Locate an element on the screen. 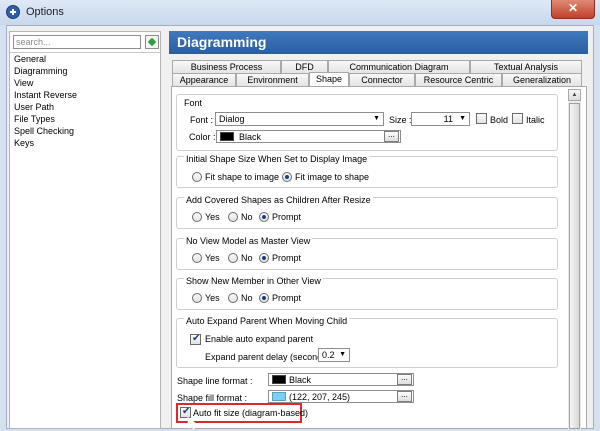 Image resolution: width=600 pixels, height=431 pixels. page-title: Diagramming is located at coordinates (378, 42).